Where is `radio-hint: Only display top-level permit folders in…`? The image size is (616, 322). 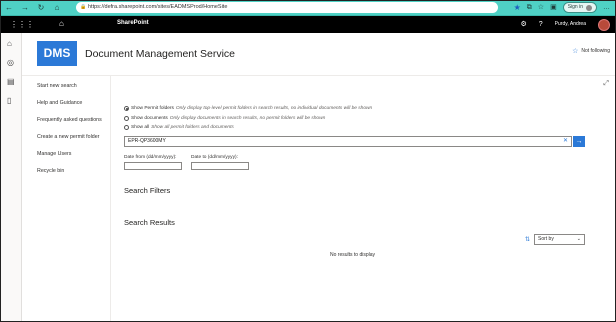
radio-hint: Only display top-level permit folders in… is located at coordinates (274, 108).